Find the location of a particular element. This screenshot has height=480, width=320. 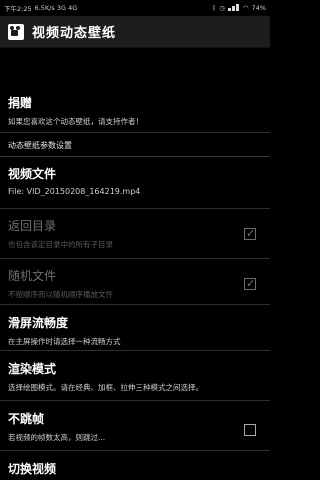

video-file-item: 视频文件 File: VID_20150208_164219.mp4 is located at coordinates (135, 180).